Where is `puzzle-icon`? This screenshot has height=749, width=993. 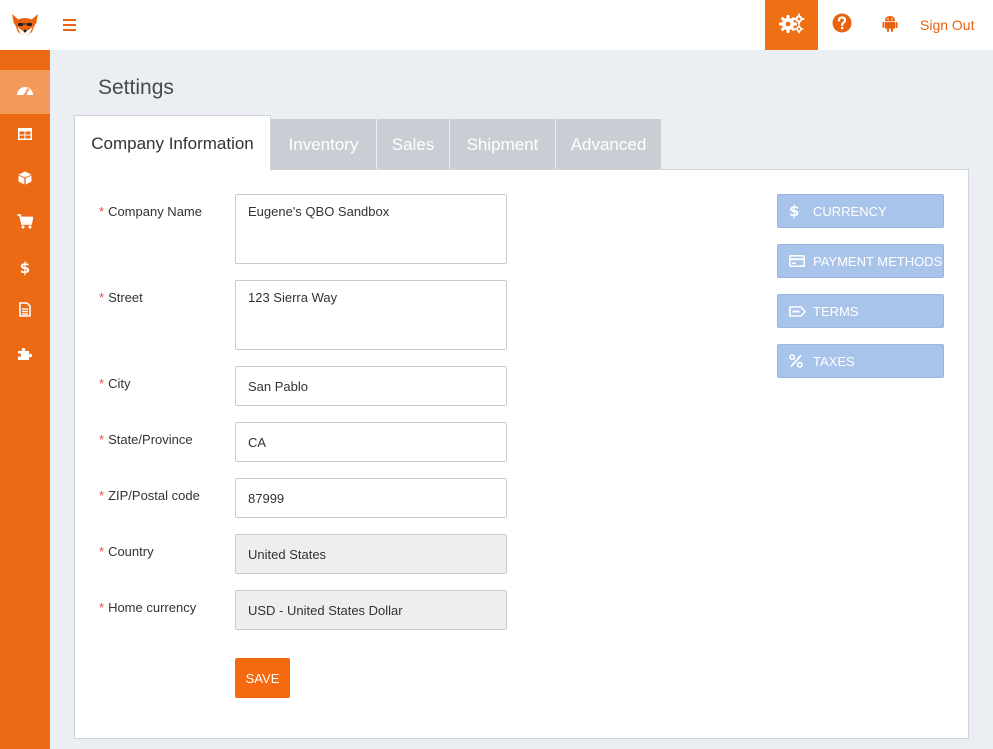 puzzle-icon is located at coordinates (25, 356).